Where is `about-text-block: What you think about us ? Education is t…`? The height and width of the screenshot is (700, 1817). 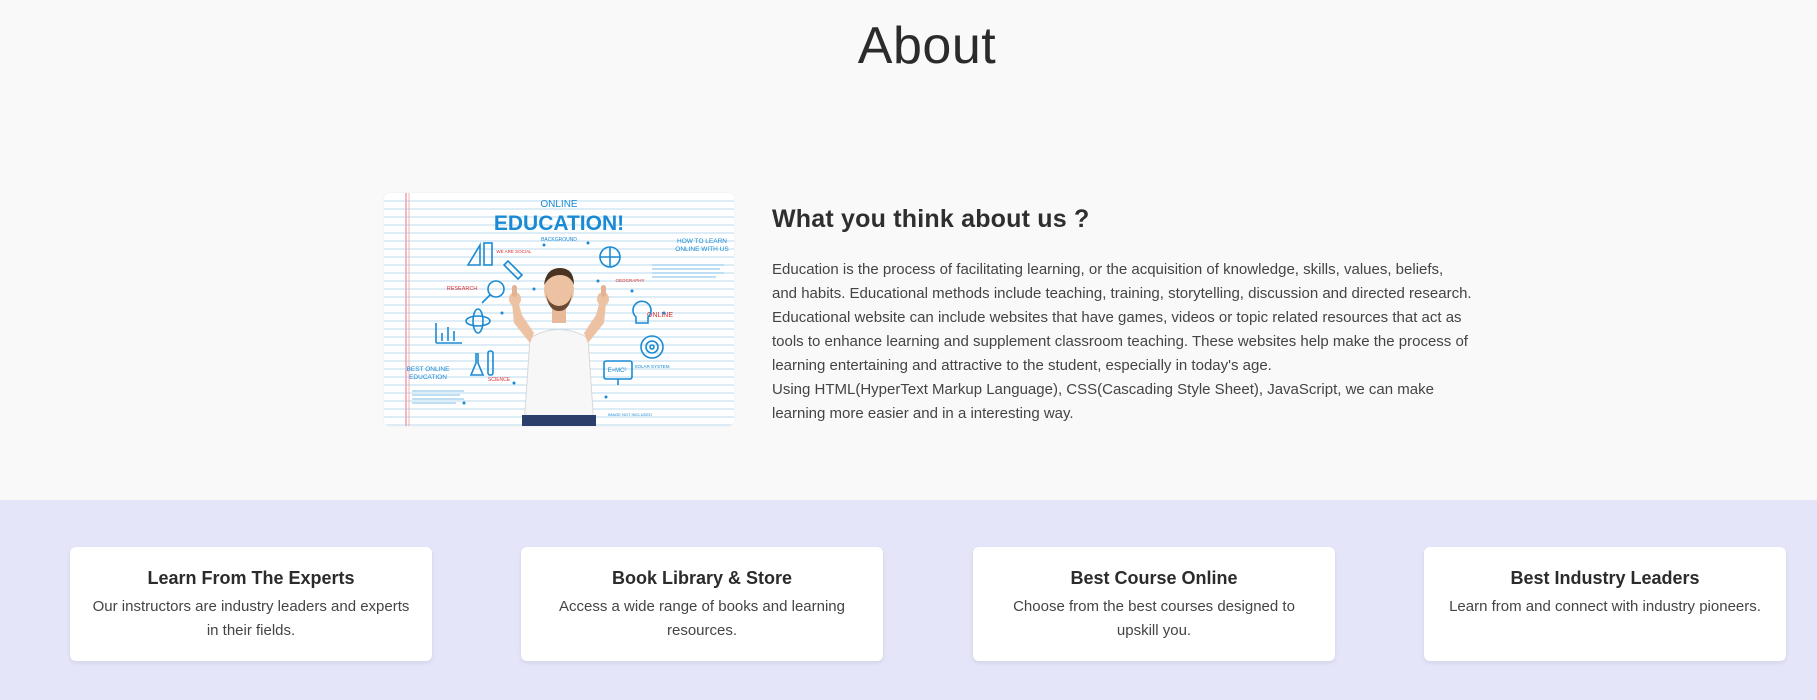
about-text-block: What you think about us ? Education is t… is located at coordinates (1122, 315).